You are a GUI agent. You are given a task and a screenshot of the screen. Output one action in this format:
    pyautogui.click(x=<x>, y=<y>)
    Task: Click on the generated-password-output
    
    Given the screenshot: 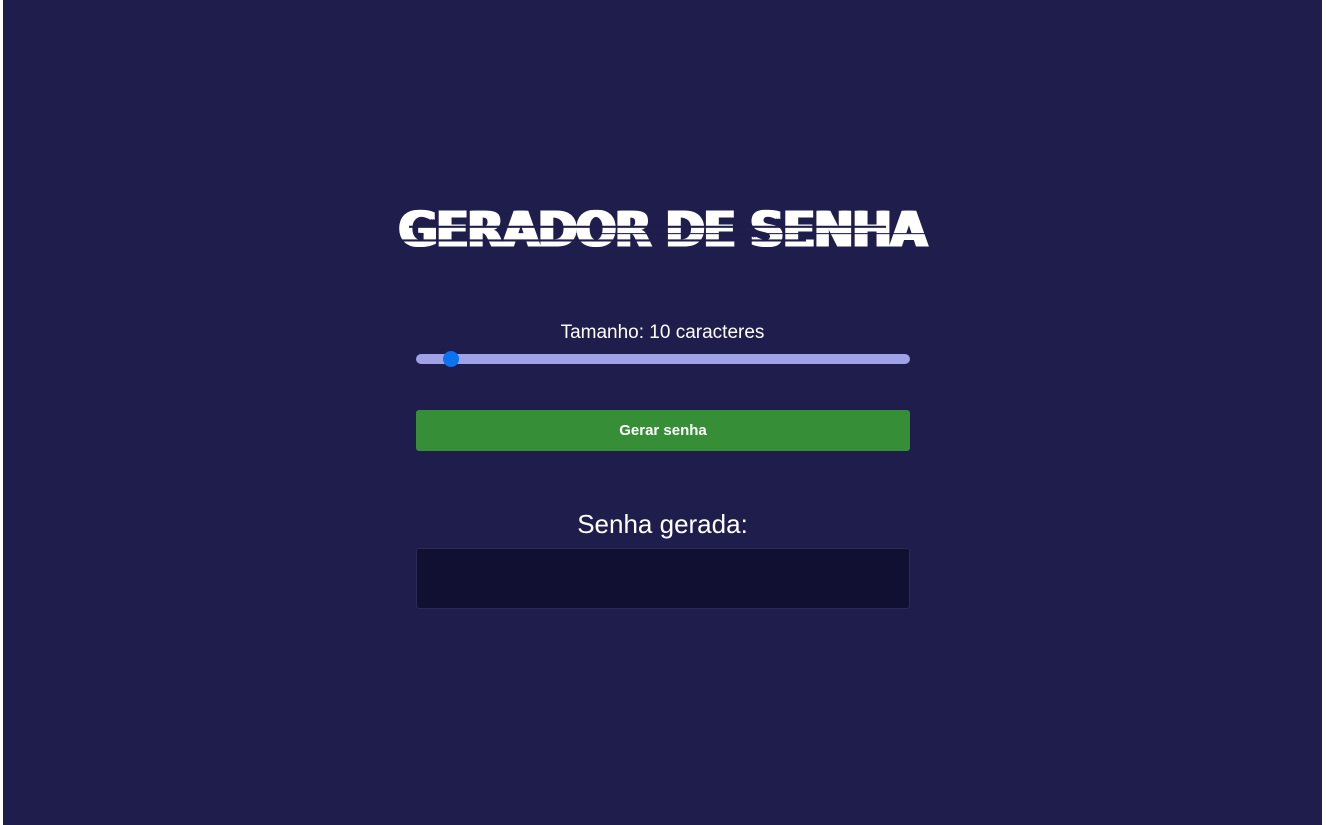 What is the action you would take?
    pyautogui.click(x=663, y=578)
    